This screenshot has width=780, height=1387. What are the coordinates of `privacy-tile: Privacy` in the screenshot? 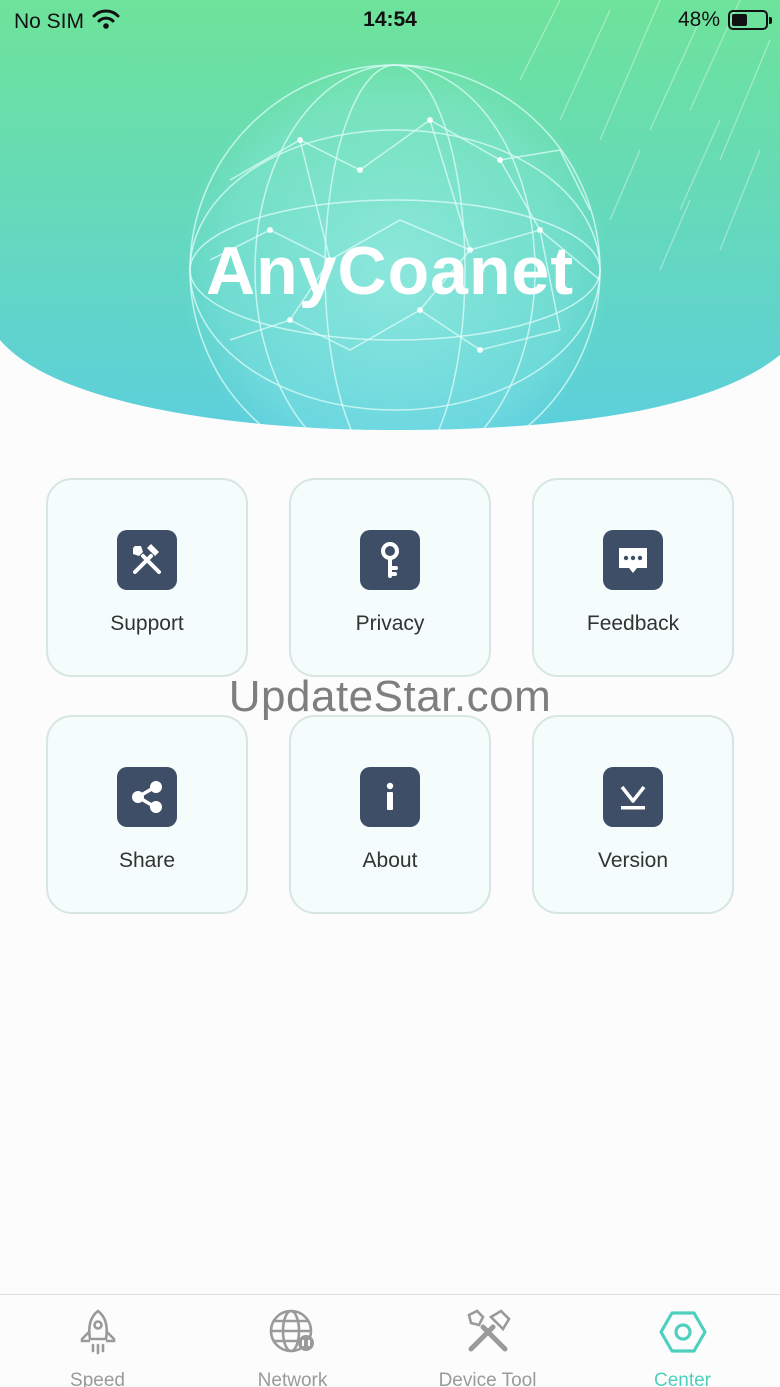 It's located at (390, 577).